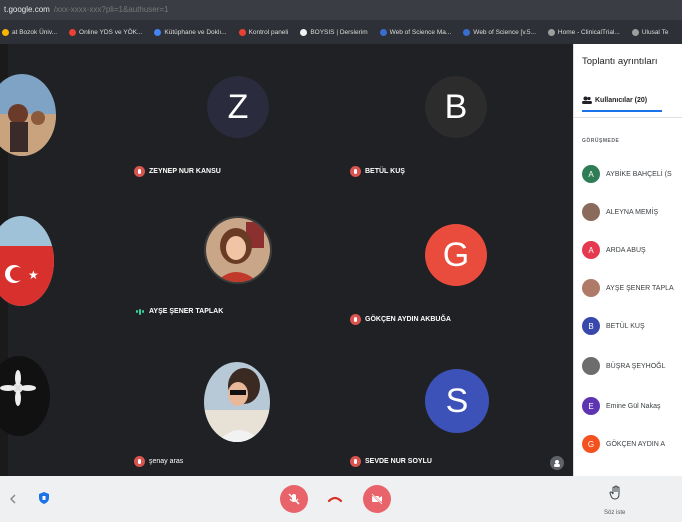  I want to click on participant-name: AYŞE ŞENER TAPLAK, so click(186, 311).